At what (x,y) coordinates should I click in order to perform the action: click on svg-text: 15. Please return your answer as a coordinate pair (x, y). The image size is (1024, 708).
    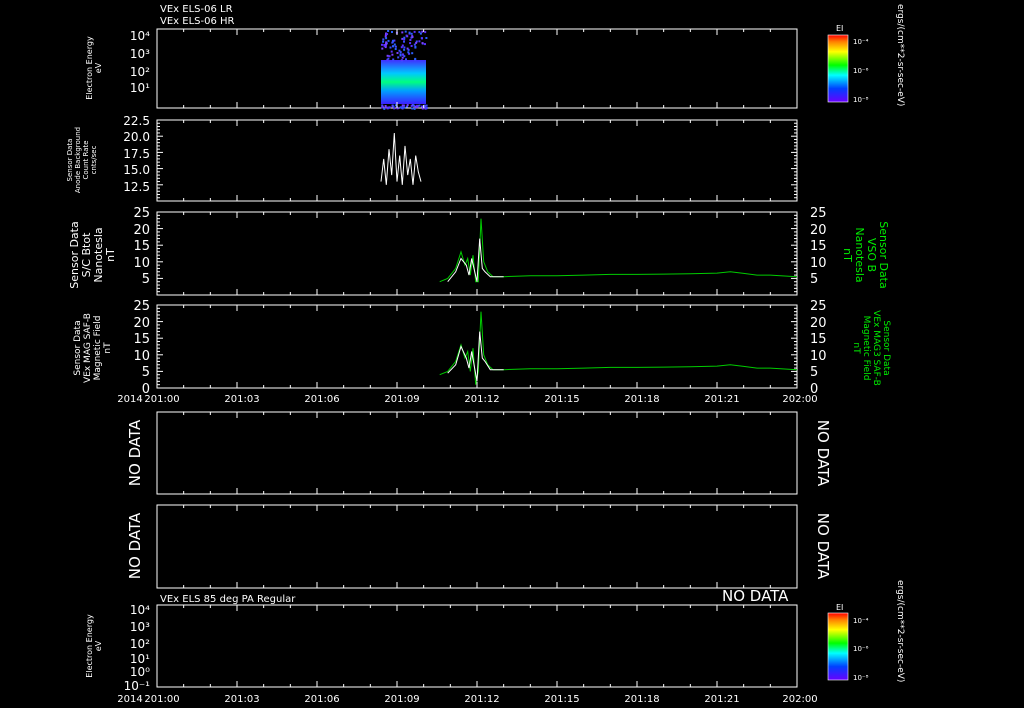
    Looking at the image, I should click on (818, 246).